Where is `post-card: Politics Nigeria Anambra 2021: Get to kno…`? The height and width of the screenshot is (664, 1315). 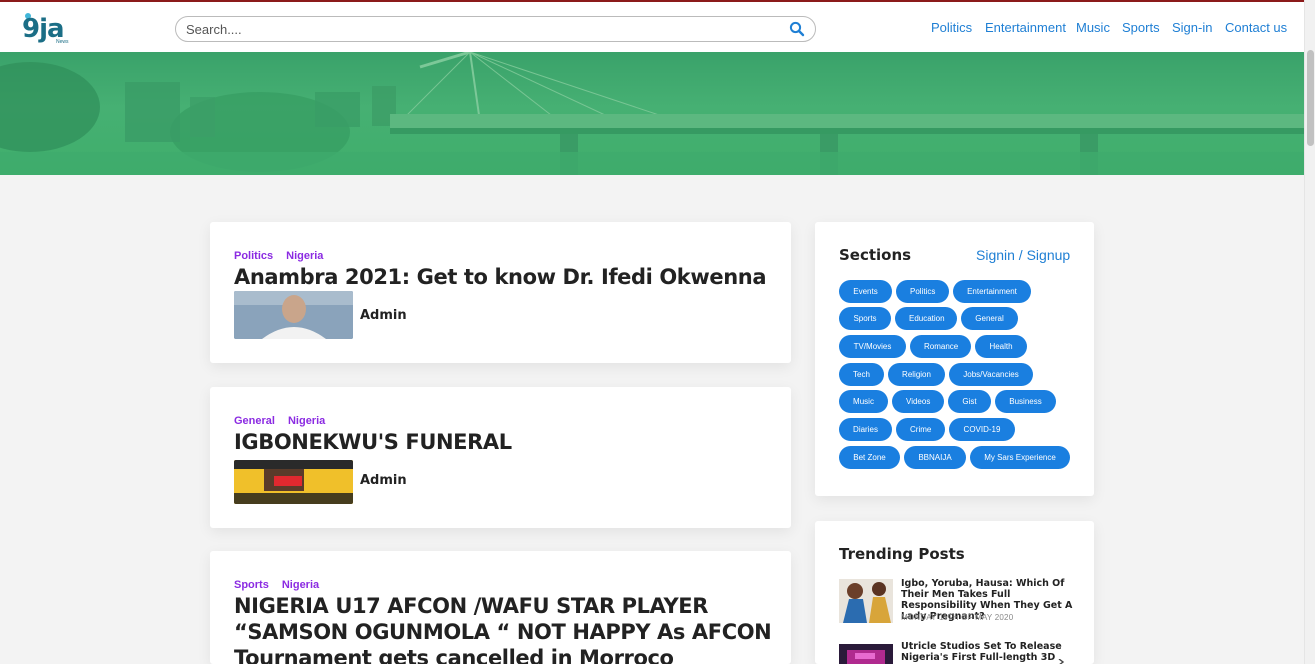
post-card: Politics Nigeria Anambra 2021: Get to kno… is located at coordinates (500, 292).